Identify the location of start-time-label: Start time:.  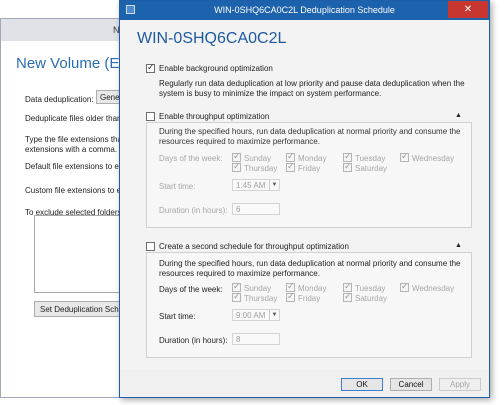
(177, 186).